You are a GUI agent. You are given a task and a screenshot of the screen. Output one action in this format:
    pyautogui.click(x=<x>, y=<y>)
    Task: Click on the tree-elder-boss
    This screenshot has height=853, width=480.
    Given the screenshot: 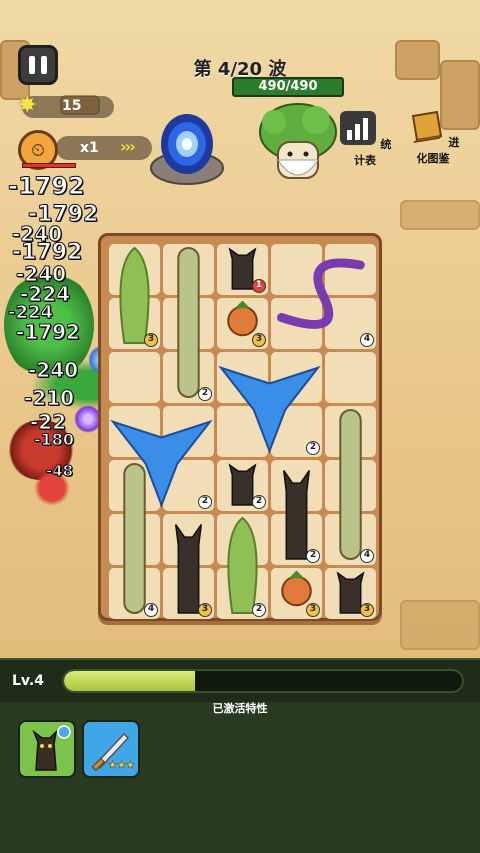 What is the action you would take?
    pyautogui.click(x=298, y=141)
    